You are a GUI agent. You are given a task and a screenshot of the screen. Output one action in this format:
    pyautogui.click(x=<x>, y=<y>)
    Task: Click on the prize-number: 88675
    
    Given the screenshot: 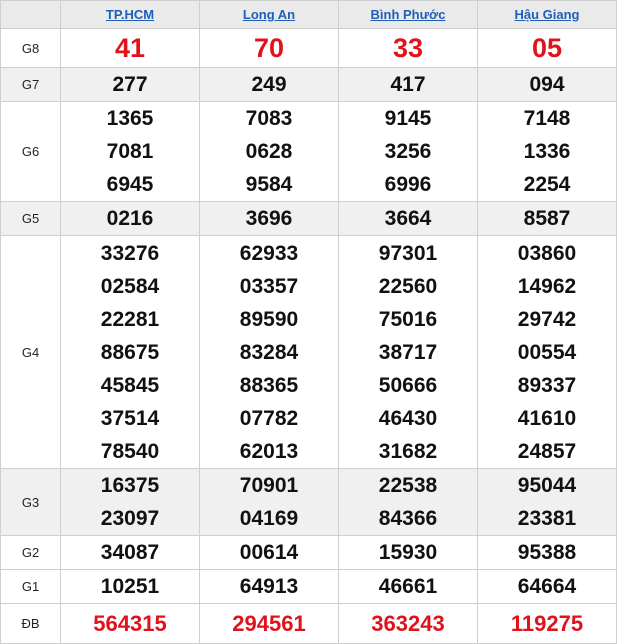 What is the action you would take?
    pyautogui.click(x=130, y=352)
    